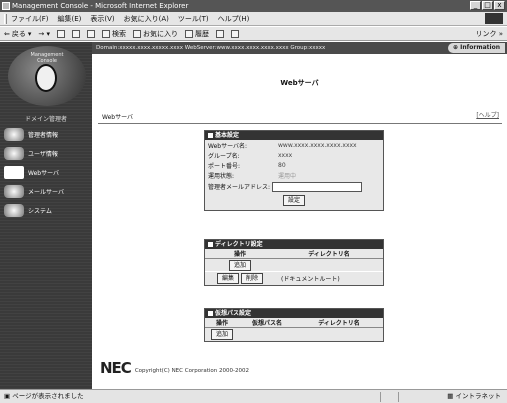 The height and width of the screenshot is (403, 507). I want to click on set-button-row: 設定, so click(294, 201).